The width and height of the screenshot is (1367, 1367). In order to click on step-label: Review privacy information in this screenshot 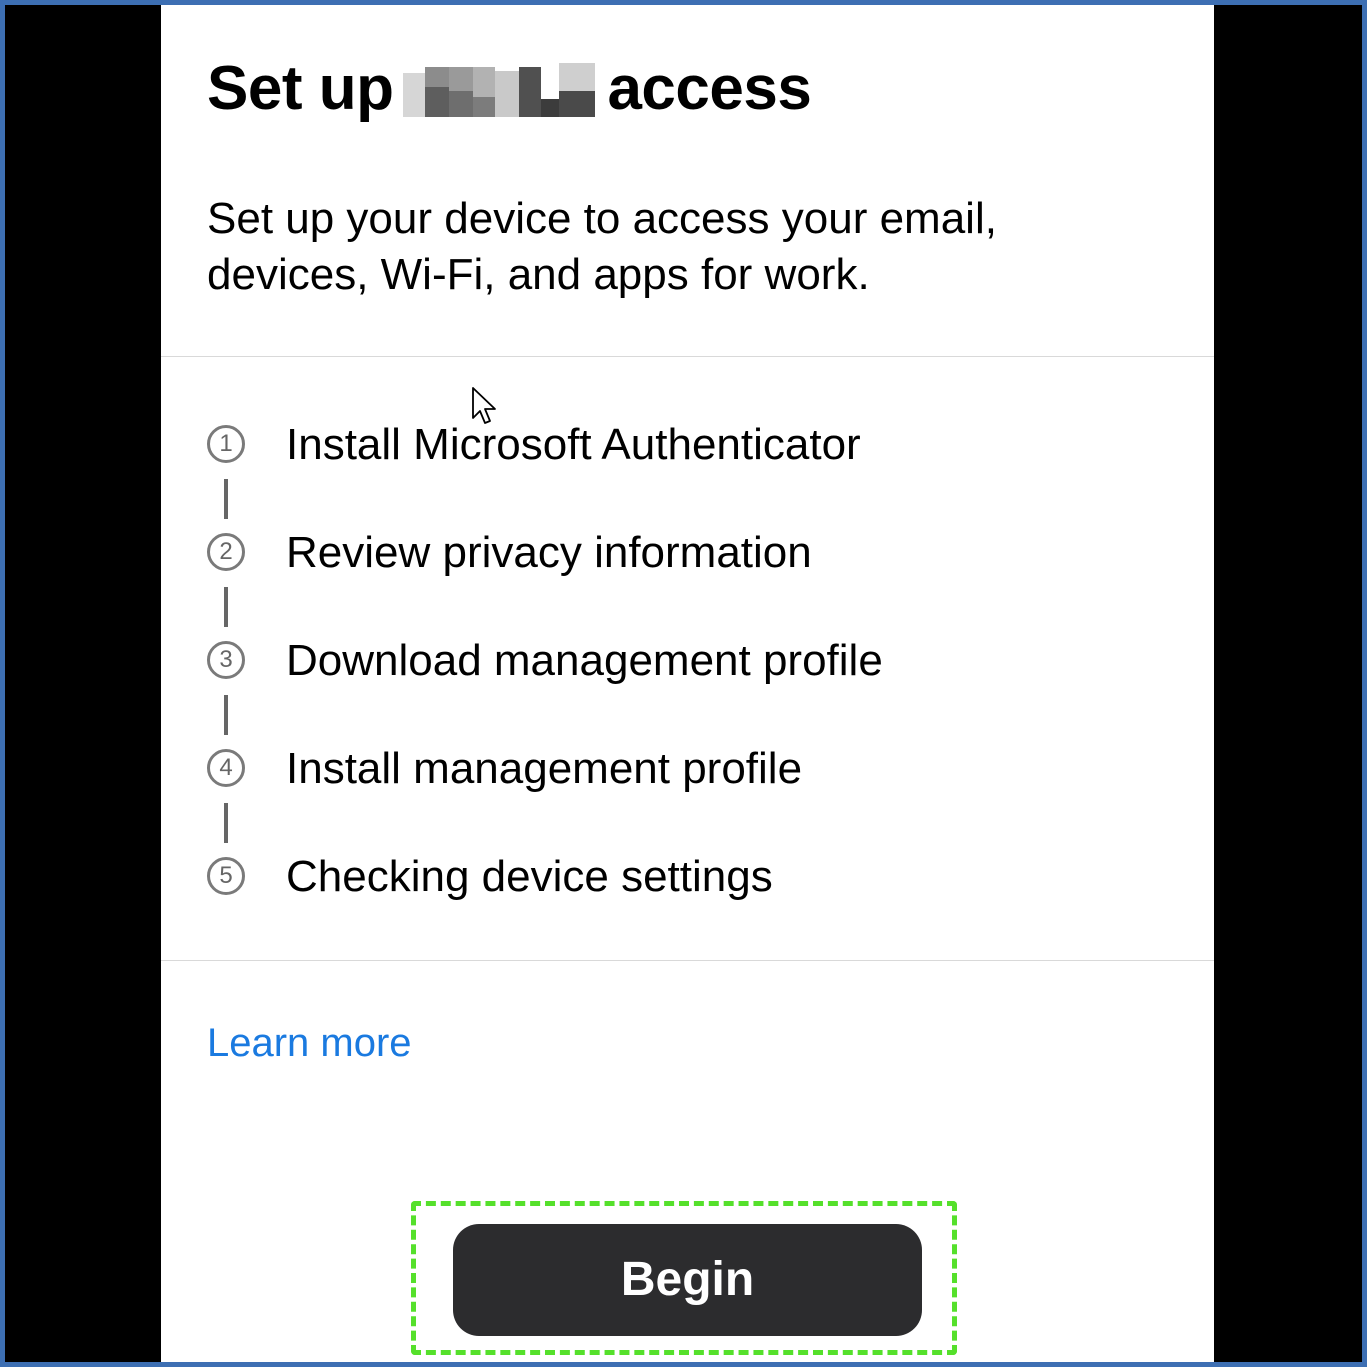, I will do `click(549, 552)`.